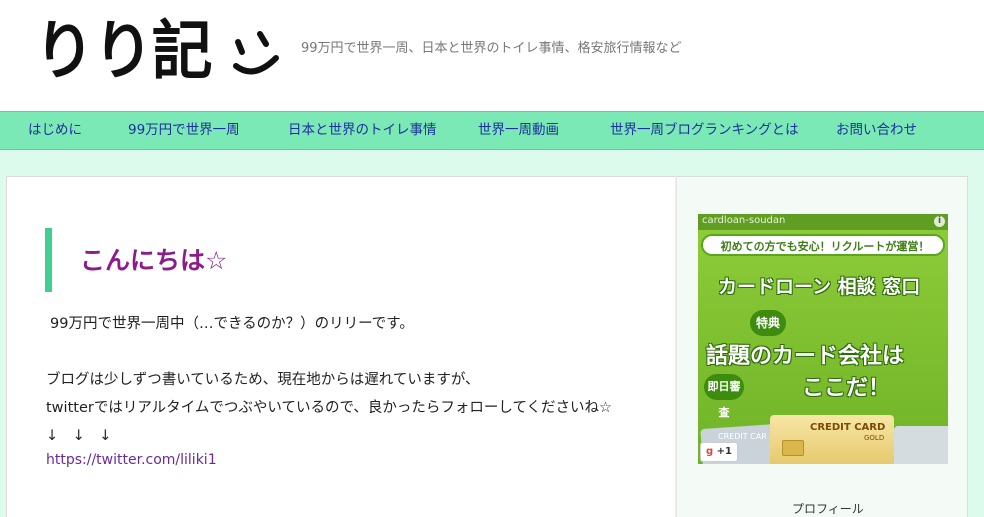  What do you see at coordinates (131, 460) in the screenshot?
I see `twitter-link: https://twitter.com/liliki1` at bounding box center [131, 460].